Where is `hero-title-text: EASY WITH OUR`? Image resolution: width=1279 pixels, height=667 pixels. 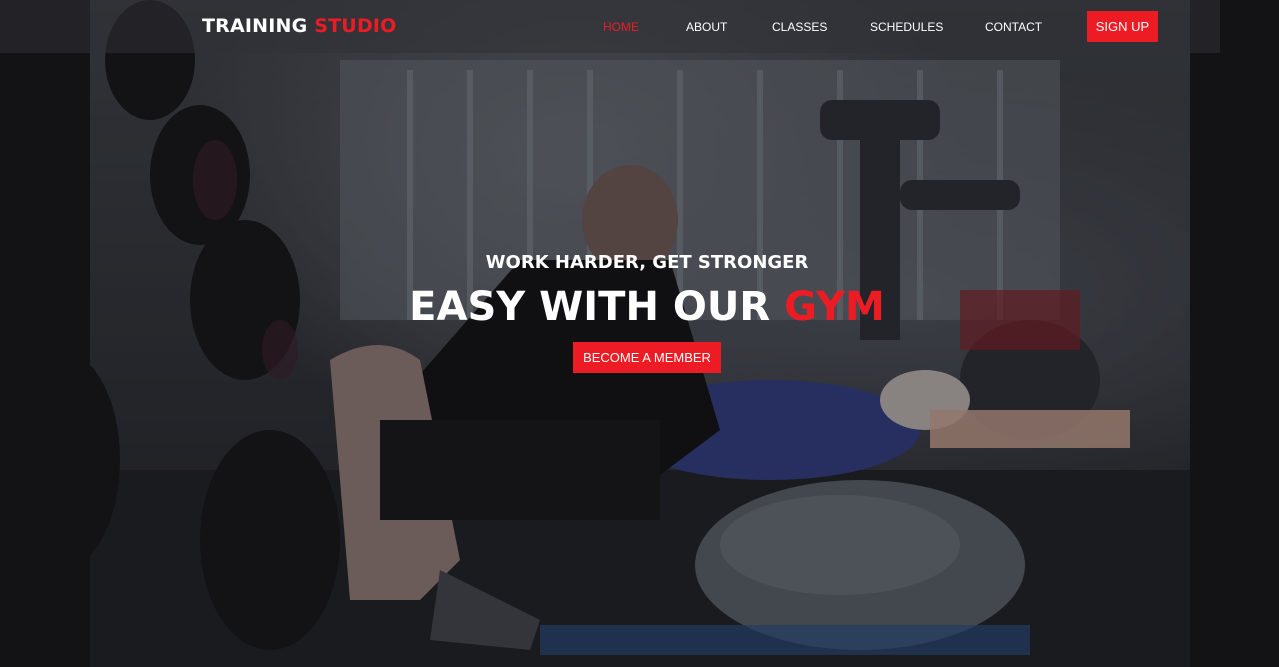
hero-title-text: EASY WITH OUR is located at coordinates (590, 307).